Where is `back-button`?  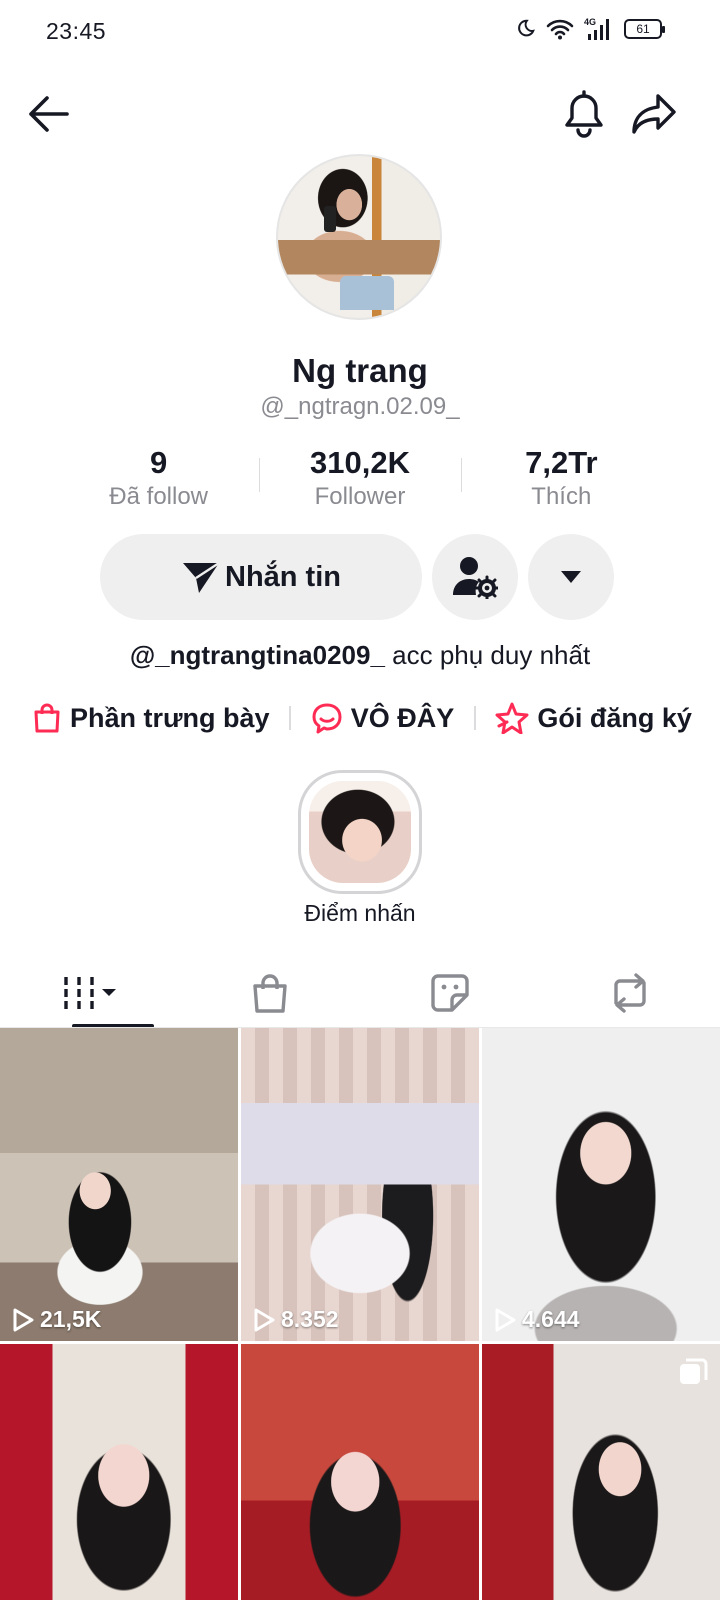 back-button is located at coordinates (48, 114).